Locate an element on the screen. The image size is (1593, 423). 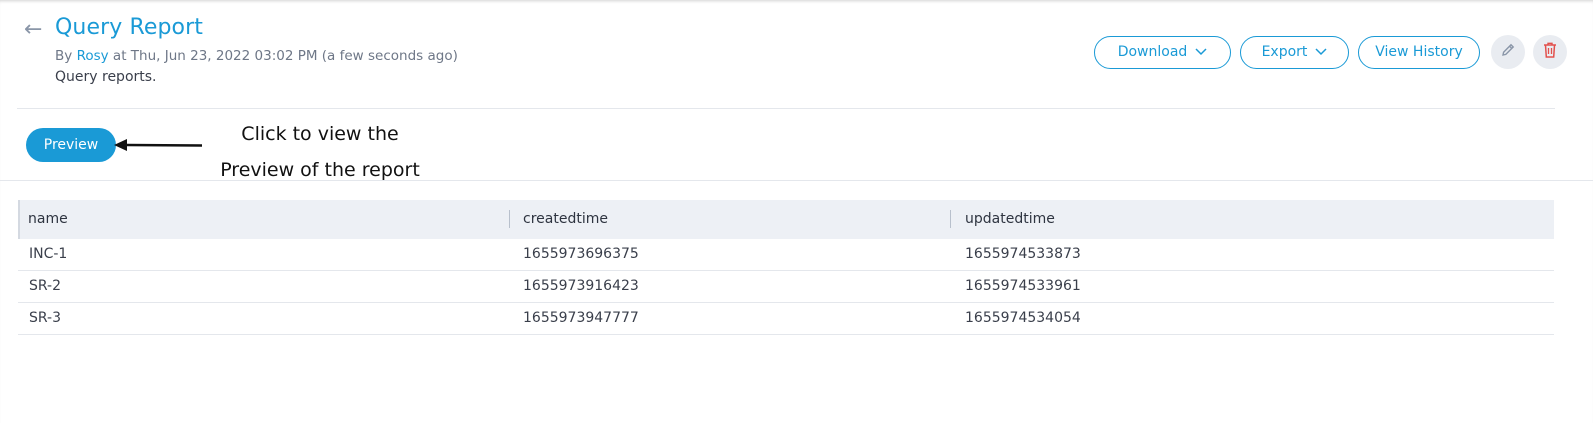
cell-name: SR-3 is located at coordinates (45, 318).